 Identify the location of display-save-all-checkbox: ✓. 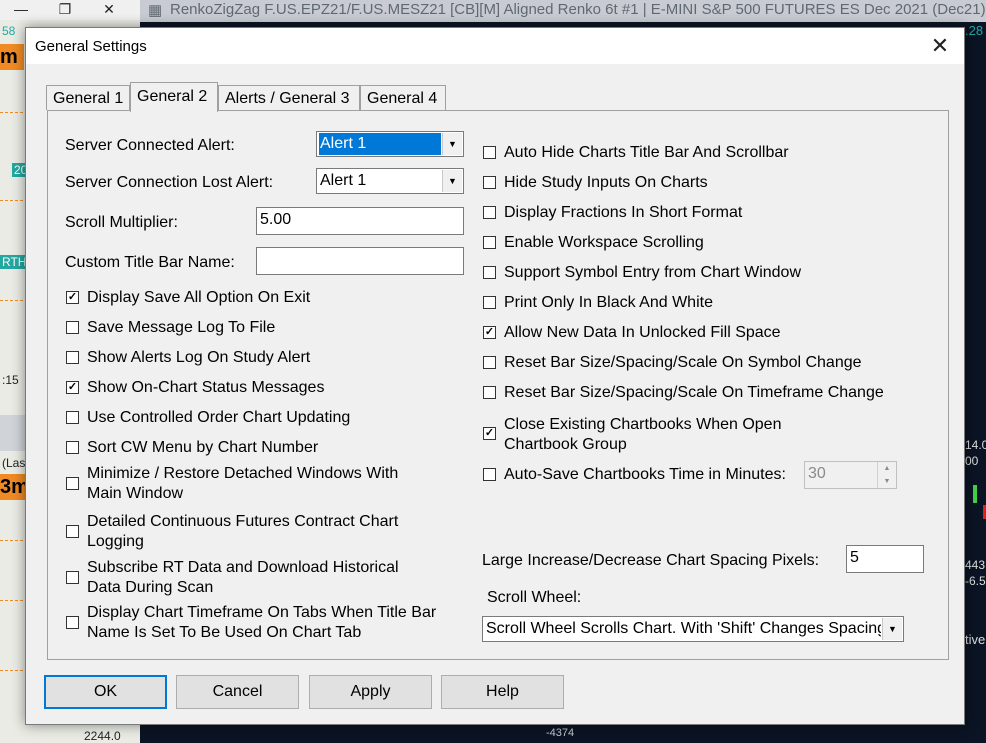
(72, 297).